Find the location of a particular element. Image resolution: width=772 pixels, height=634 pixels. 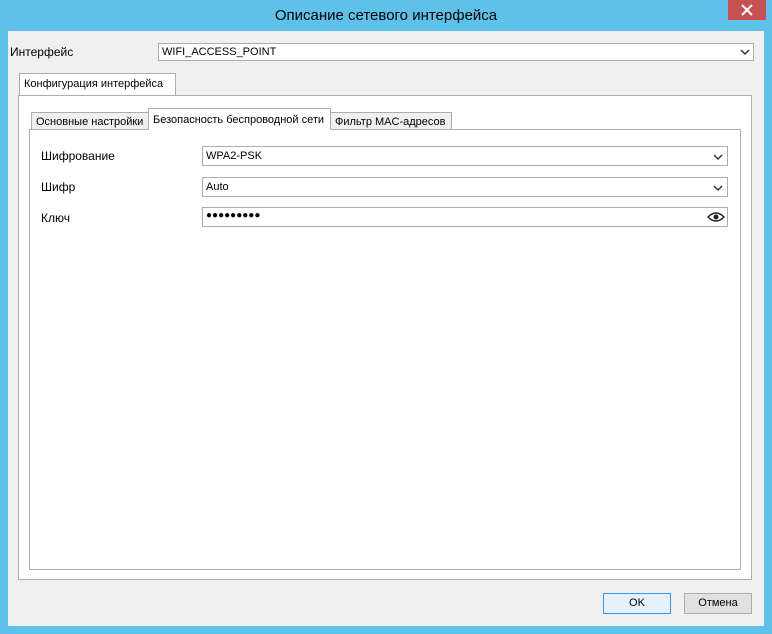

cipher-value: Auto is located at coordinates (217, 187).